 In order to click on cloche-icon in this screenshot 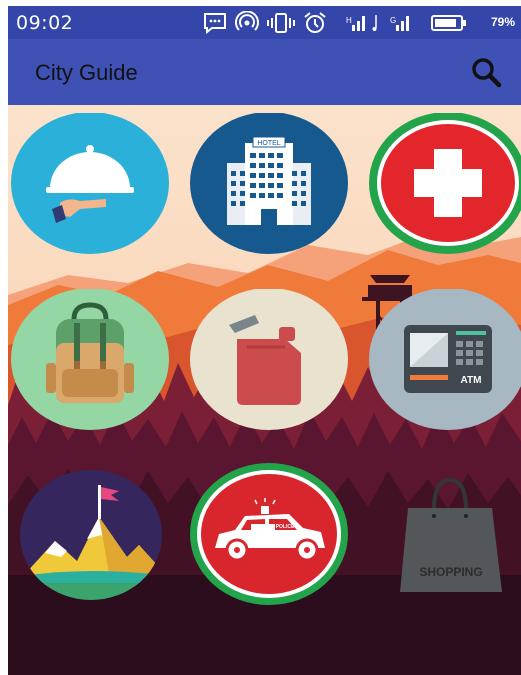, I will do `click(90, 183)`.